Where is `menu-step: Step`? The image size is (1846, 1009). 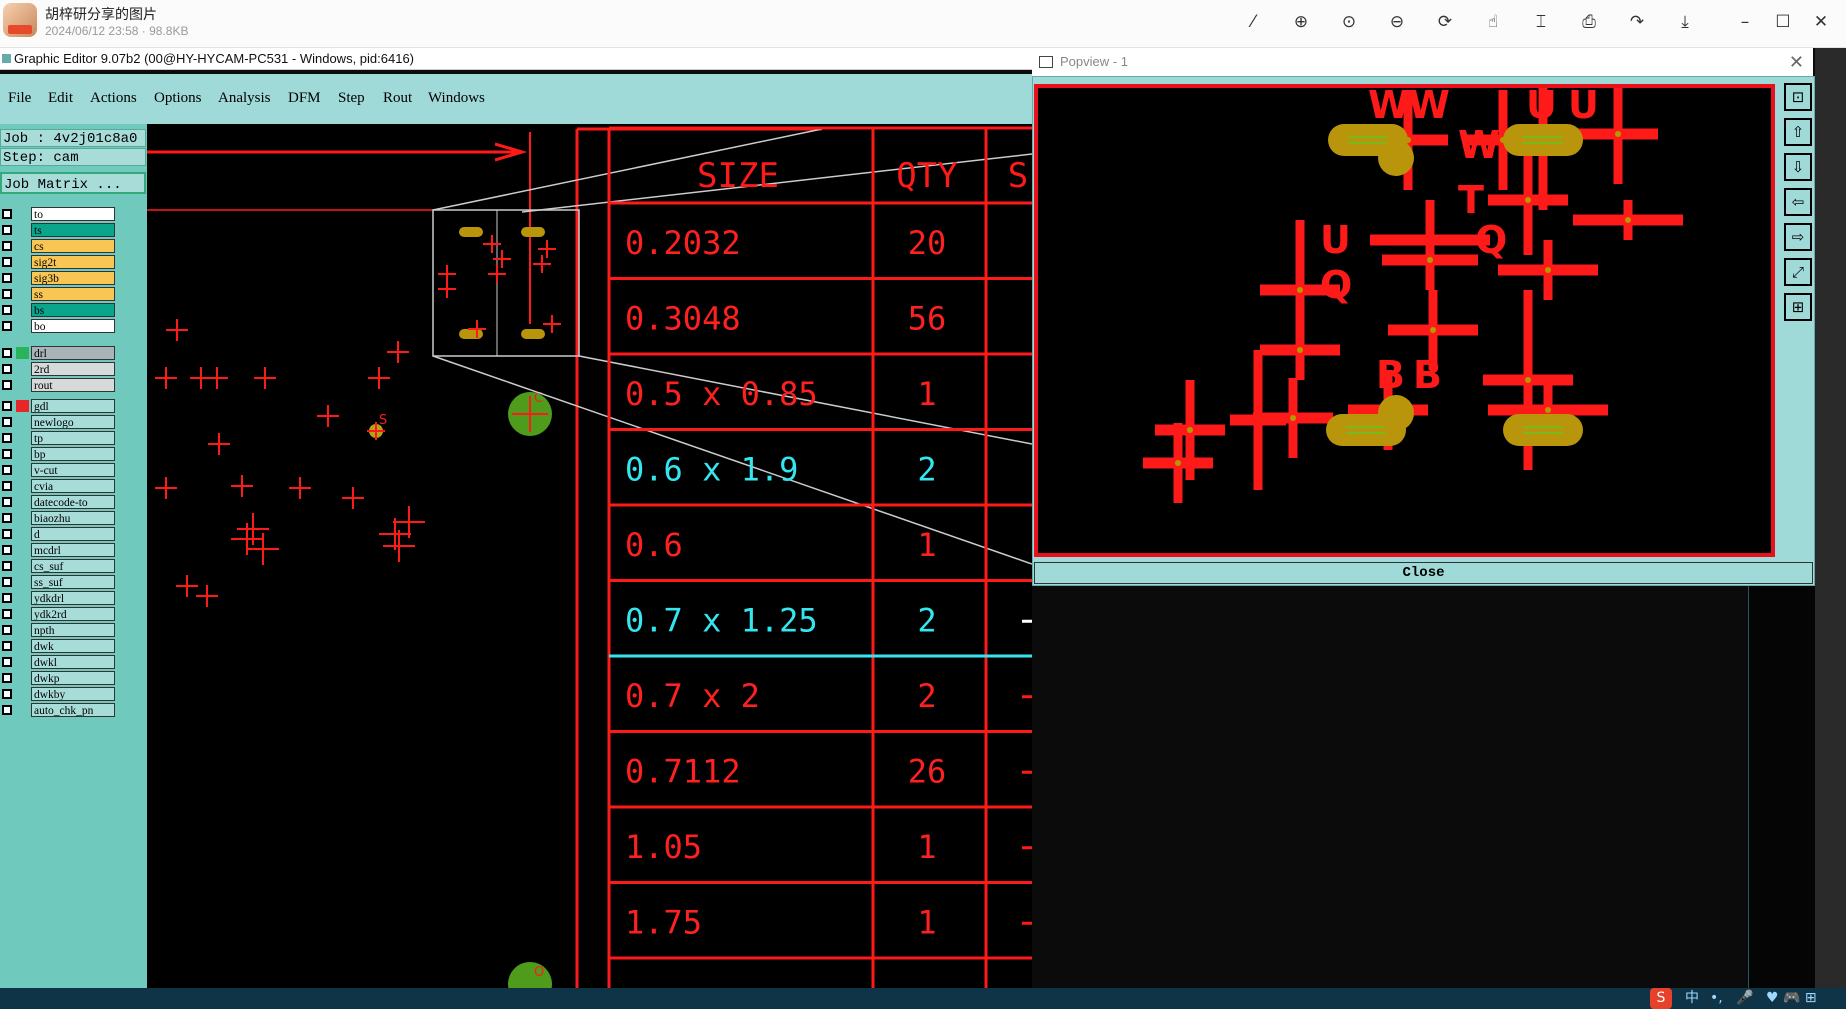 menu-step: Step is located at coordinates (351, 98).